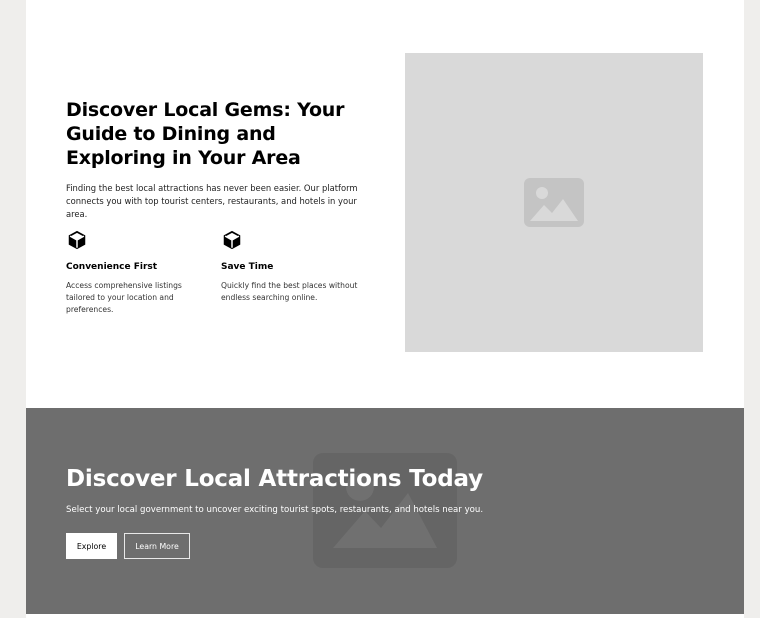 The height and width of the screenshot is (618, 760). What do you see at coordinates (112, 267) in the screenshot?
I see `benefit-title: Convenience First` at bounding box center [112, 267].